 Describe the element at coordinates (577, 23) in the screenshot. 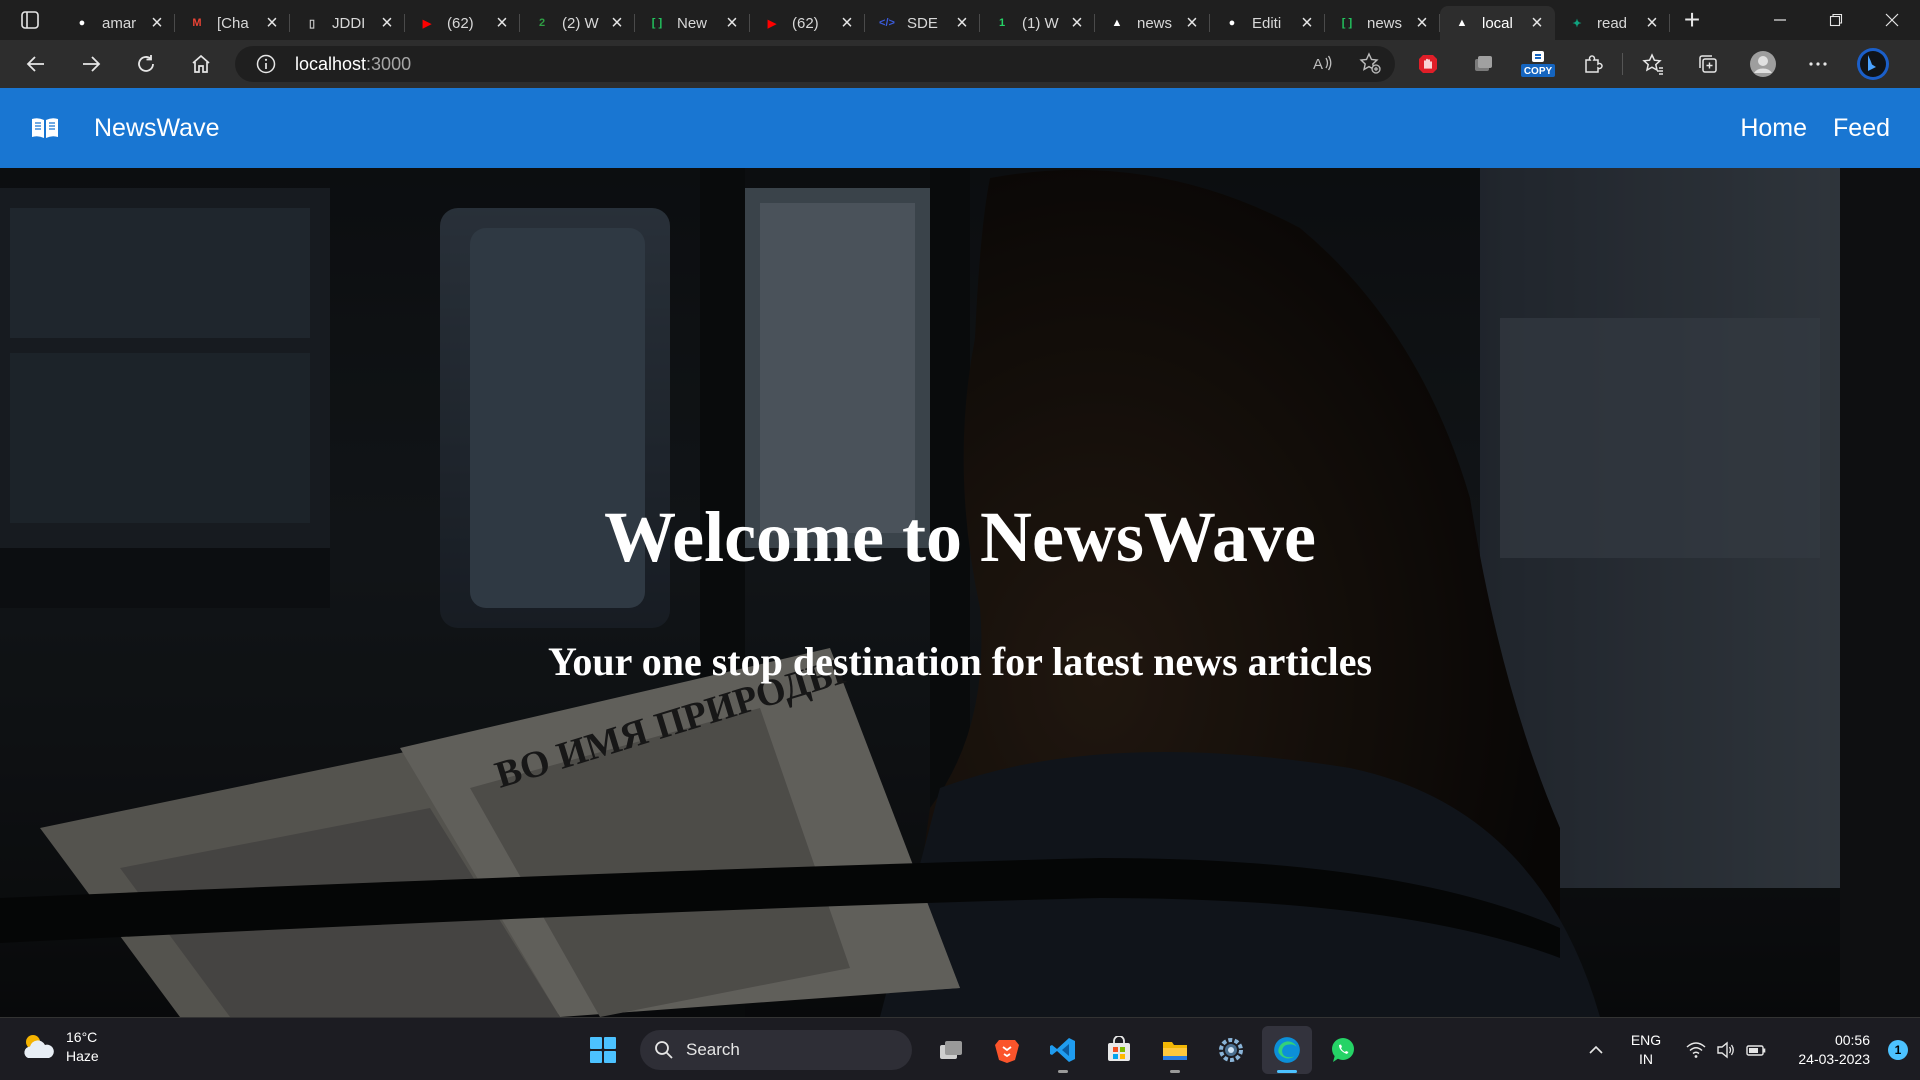

I see `browser-tab: 2 (2) W ×` at that location.